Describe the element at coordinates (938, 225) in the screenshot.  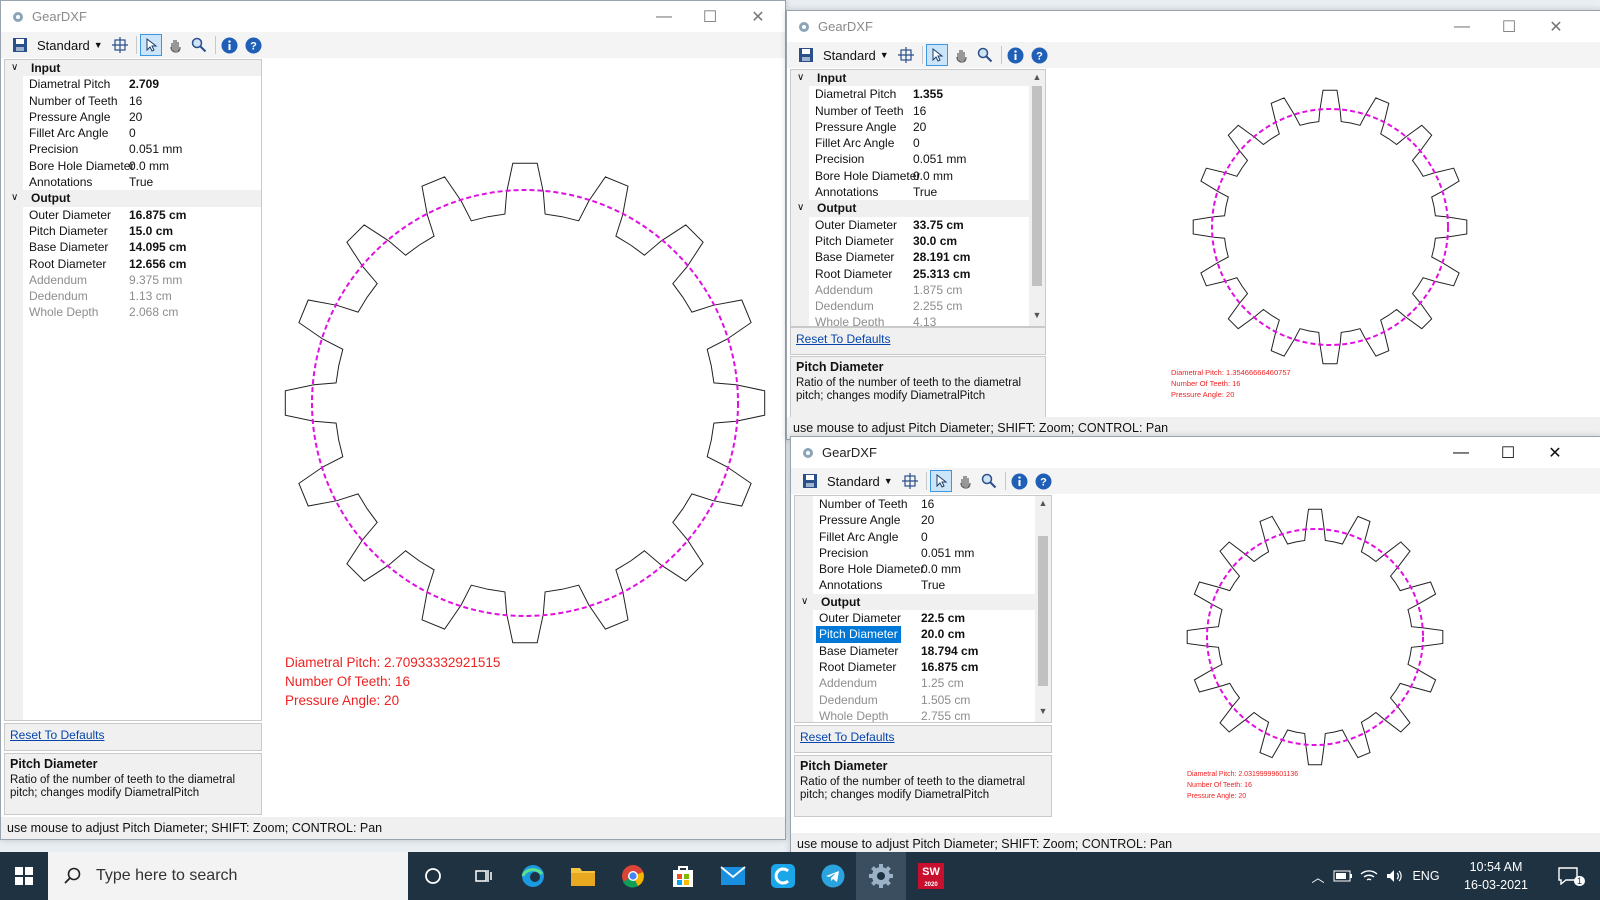
I see `property-value: 33.75 cm` at that location.